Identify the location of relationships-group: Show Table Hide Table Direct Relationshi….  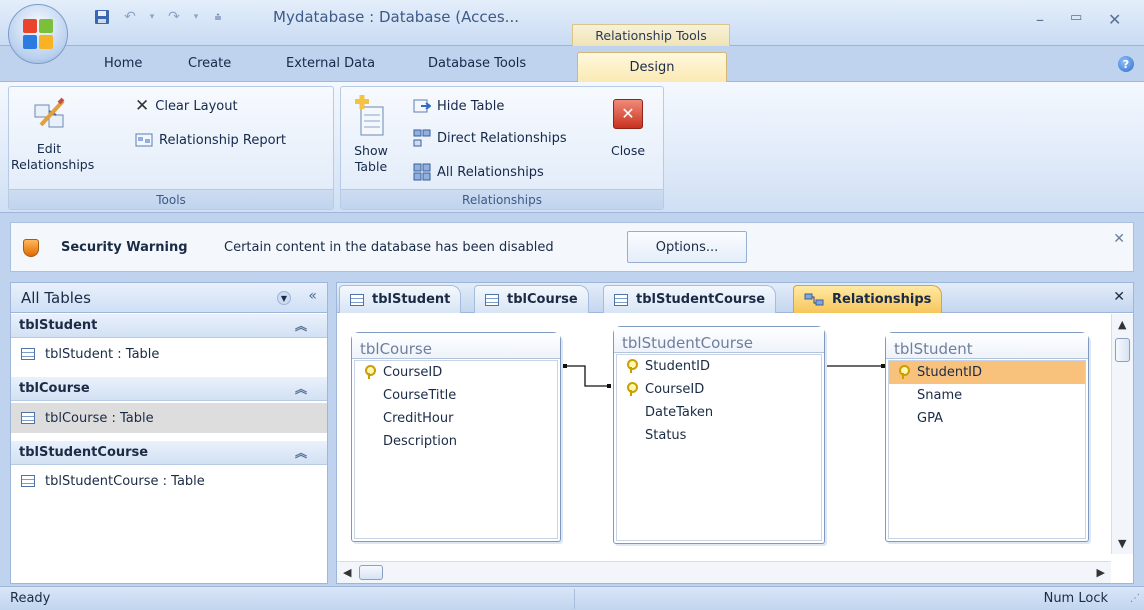
(502, 148).